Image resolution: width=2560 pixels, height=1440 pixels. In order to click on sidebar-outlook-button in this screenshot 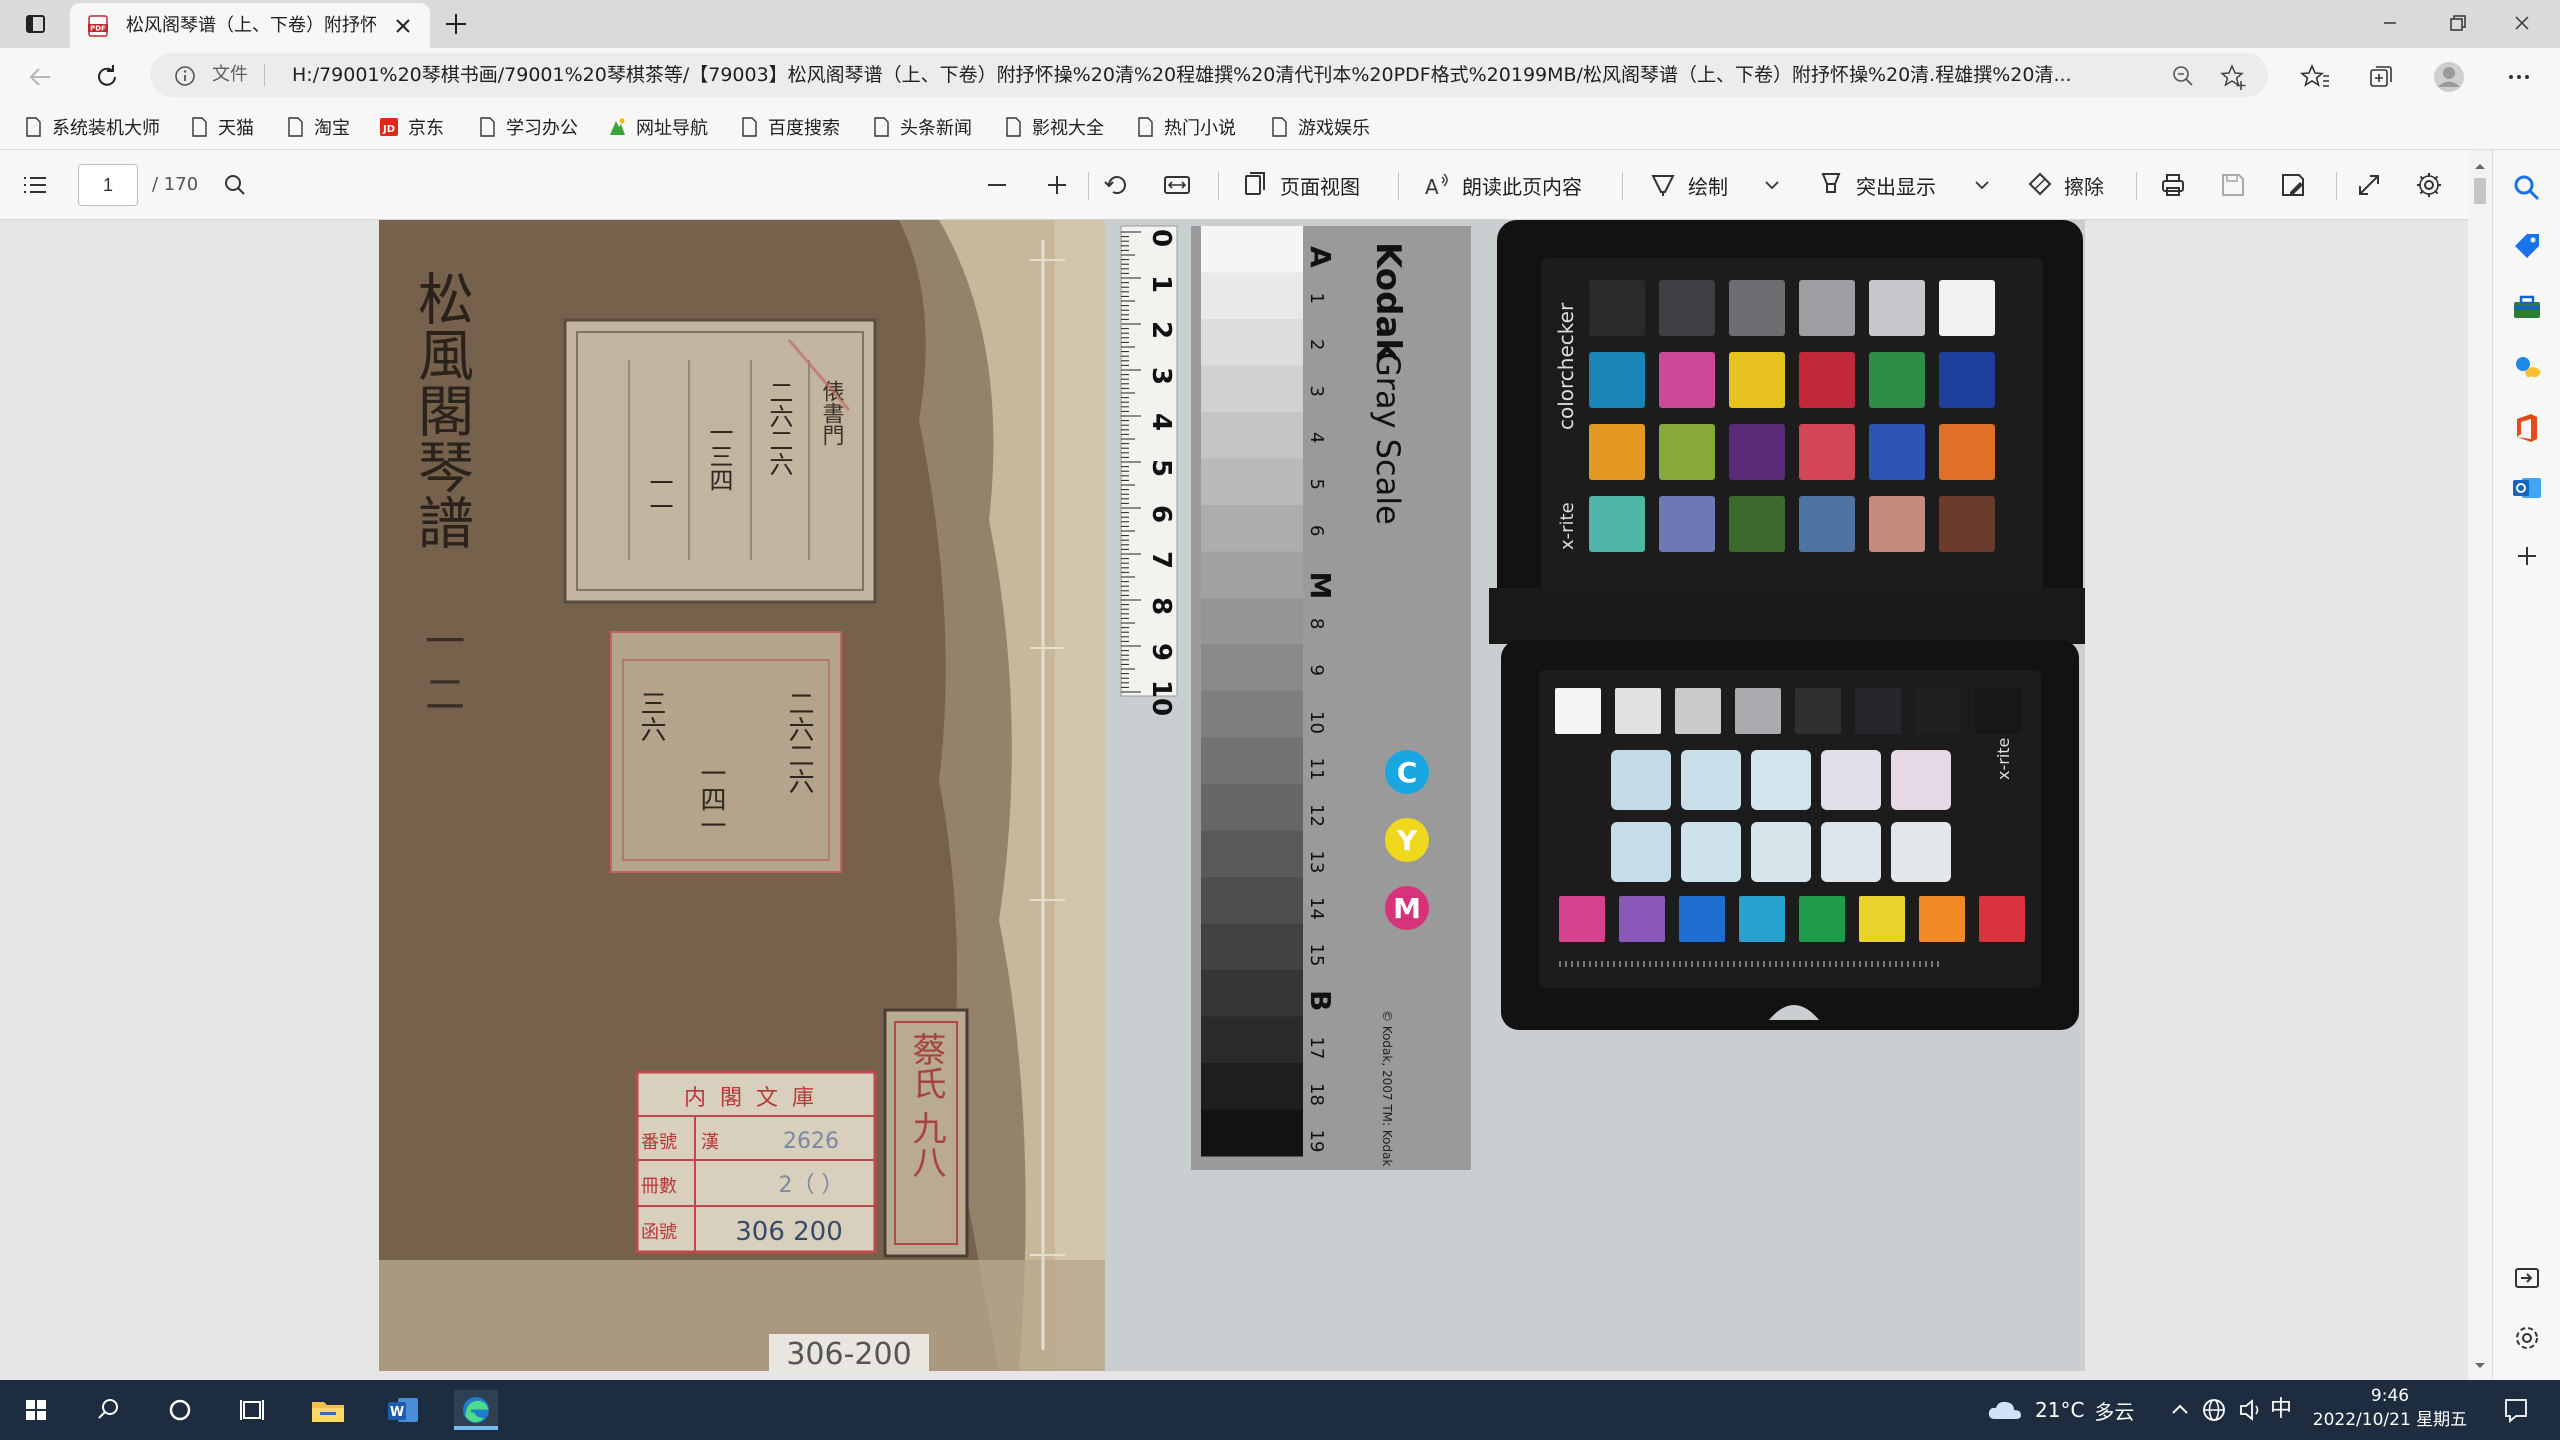, I will do `click(2527, 488)`.